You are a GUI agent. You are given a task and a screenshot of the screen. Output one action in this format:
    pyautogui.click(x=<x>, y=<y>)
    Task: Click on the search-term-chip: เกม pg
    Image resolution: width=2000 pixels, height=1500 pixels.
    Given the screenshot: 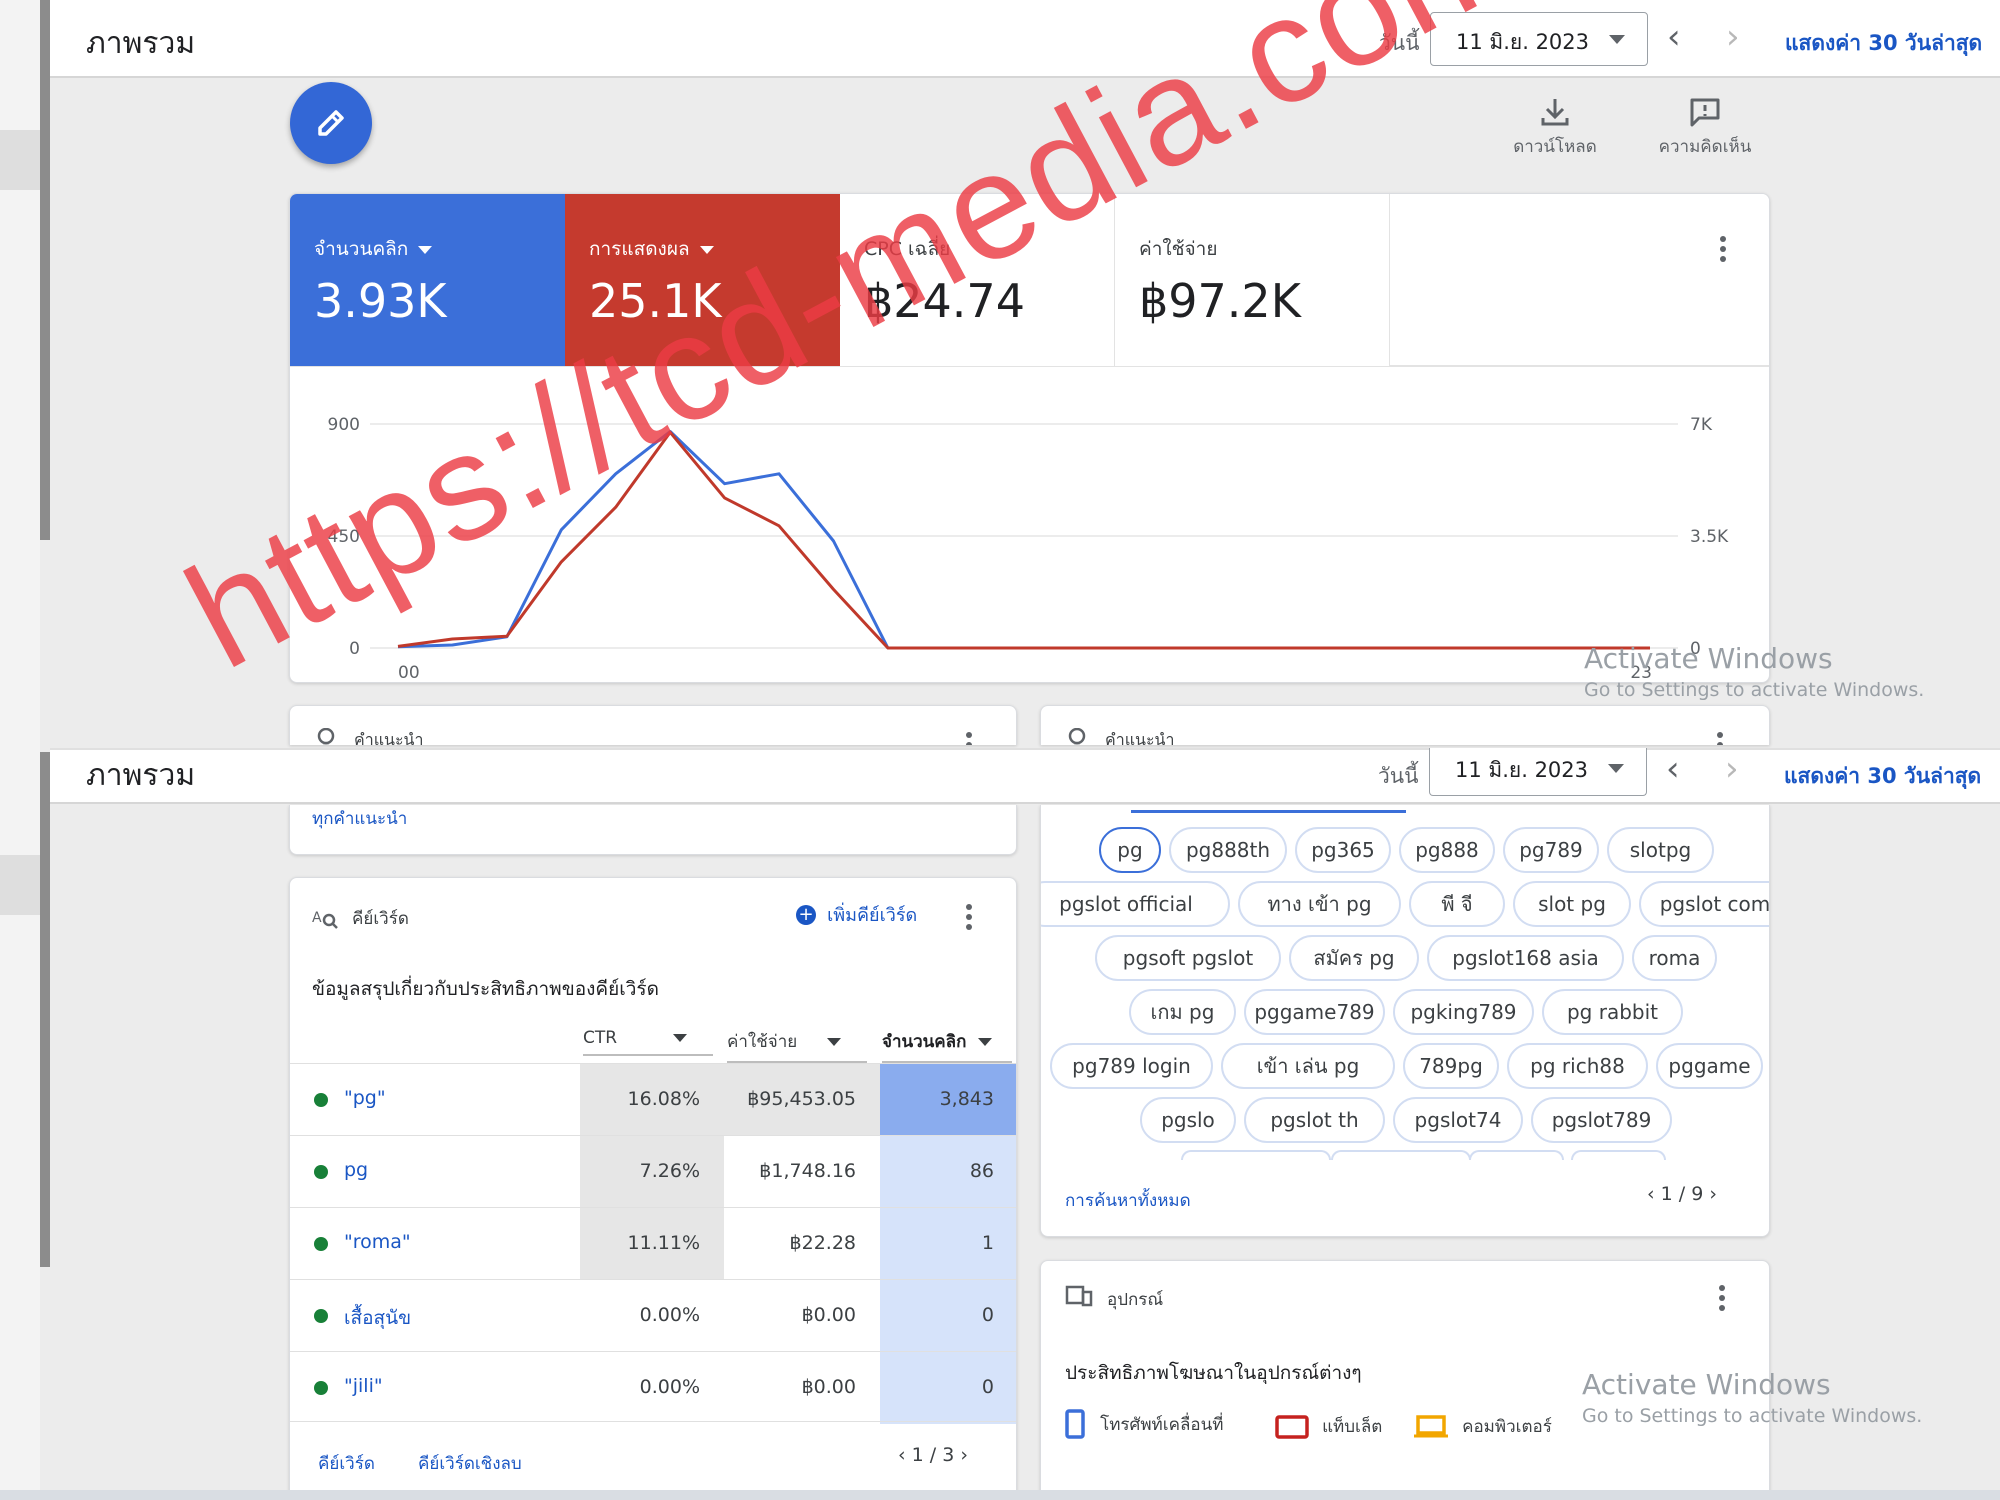 What is the action you would take?
    pyautogui.click(x=1182, y=1012)
    